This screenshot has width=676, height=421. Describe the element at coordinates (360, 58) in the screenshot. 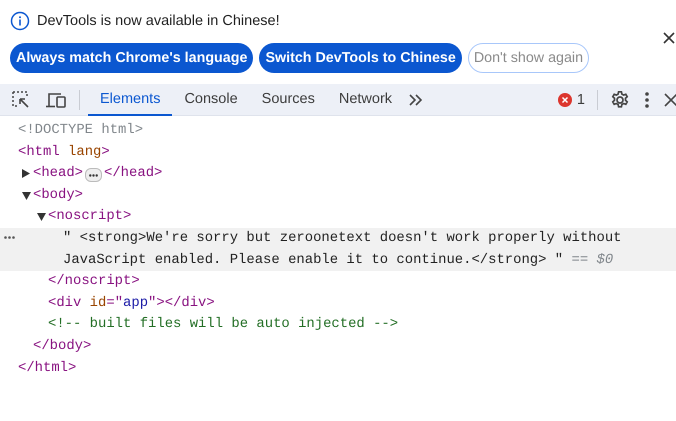

I see `action-button: Switch DevTools to Chinese` at that location.